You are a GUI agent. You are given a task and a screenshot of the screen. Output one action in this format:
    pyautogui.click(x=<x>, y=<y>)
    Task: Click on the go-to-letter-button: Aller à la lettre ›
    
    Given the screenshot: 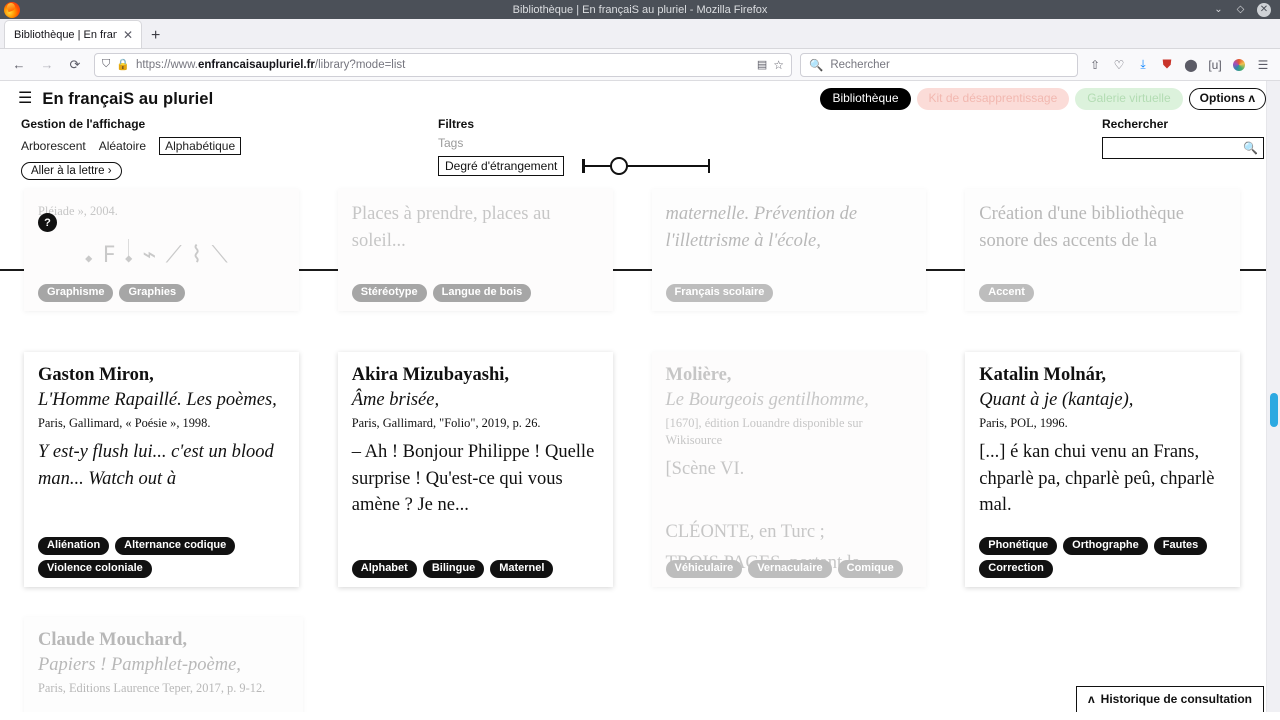 What is the action you would take?
    pyautogui.click(x=71, y=171)
    